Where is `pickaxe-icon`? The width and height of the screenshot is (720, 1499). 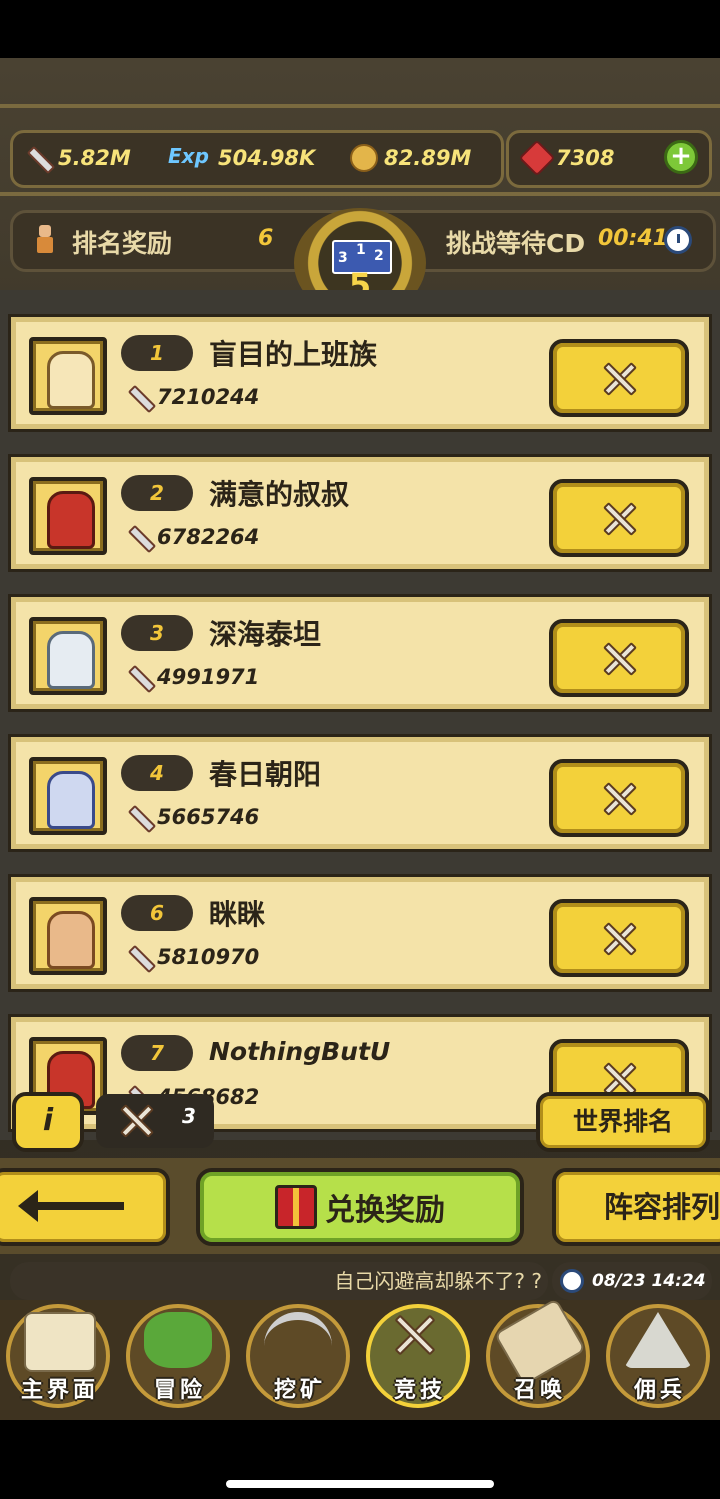
pickaxe-icon is located at coordinates (298, 1344).